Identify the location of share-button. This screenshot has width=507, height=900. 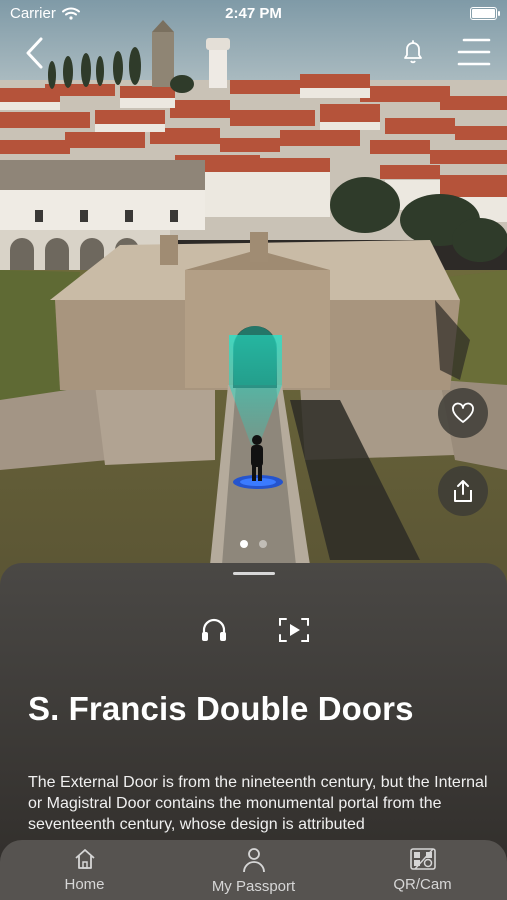
(463, 491).